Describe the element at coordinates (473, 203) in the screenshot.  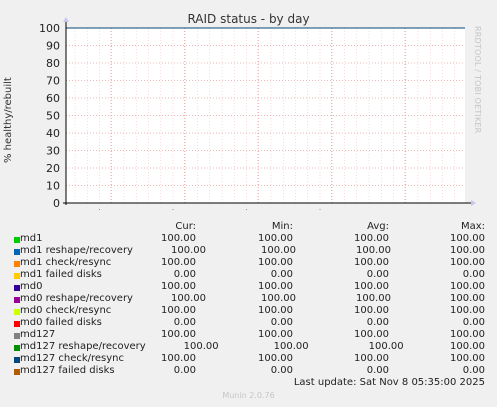
I see `x-axis-arrow` at that location.